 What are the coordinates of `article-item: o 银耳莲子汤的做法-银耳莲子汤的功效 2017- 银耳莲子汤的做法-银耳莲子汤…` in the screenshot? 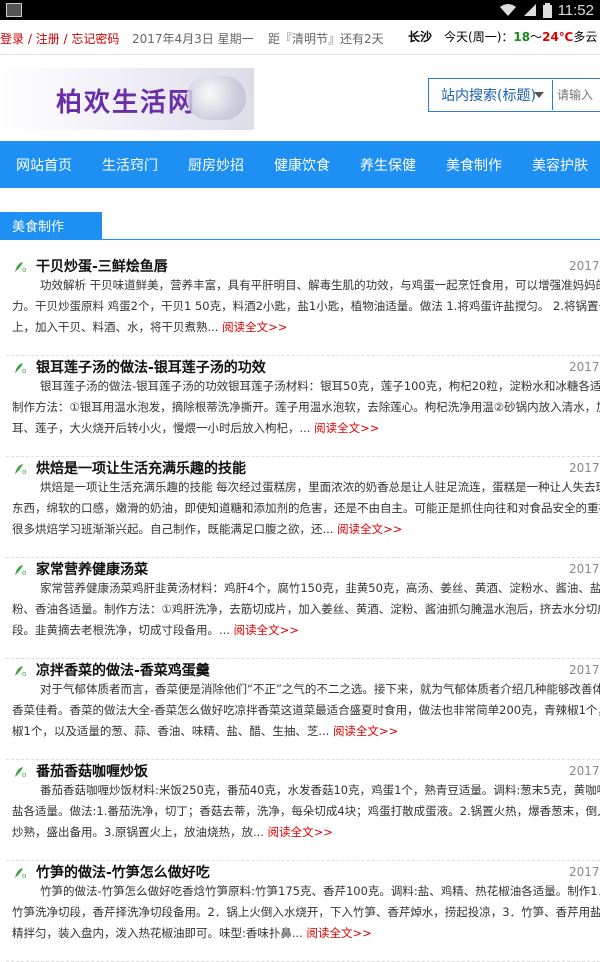 It's located at (303, 406).